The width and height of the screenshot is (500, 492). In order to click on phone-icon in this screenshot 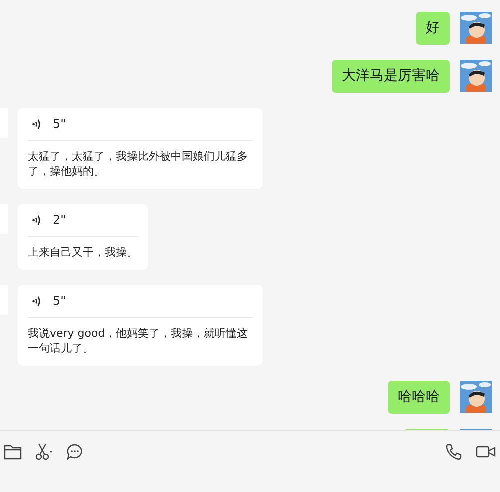, I will do `click(454, 452)`.